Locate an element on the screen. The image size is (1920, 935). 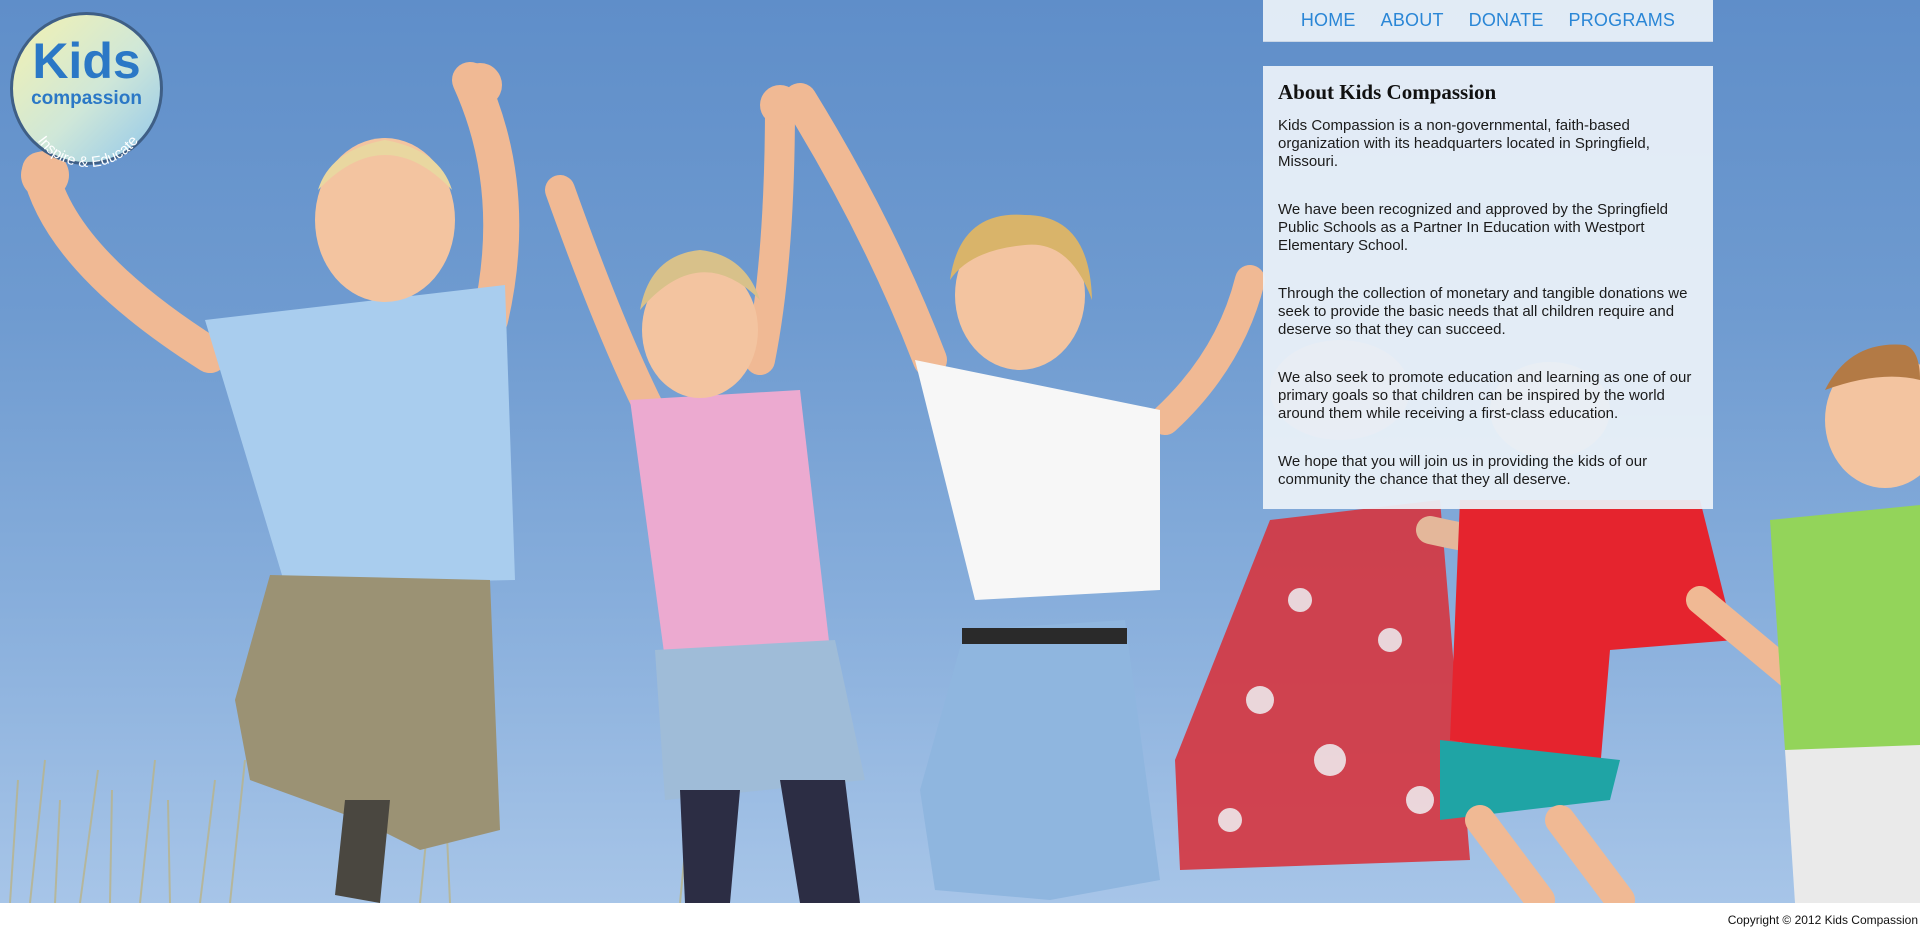
about-title: About Kids Compassion is located at coordinates (1387, 92).